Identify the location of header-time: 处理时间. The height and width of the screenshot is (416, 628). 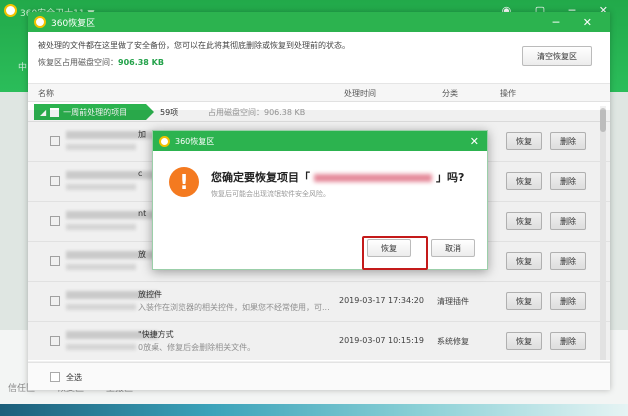
(360, 93).